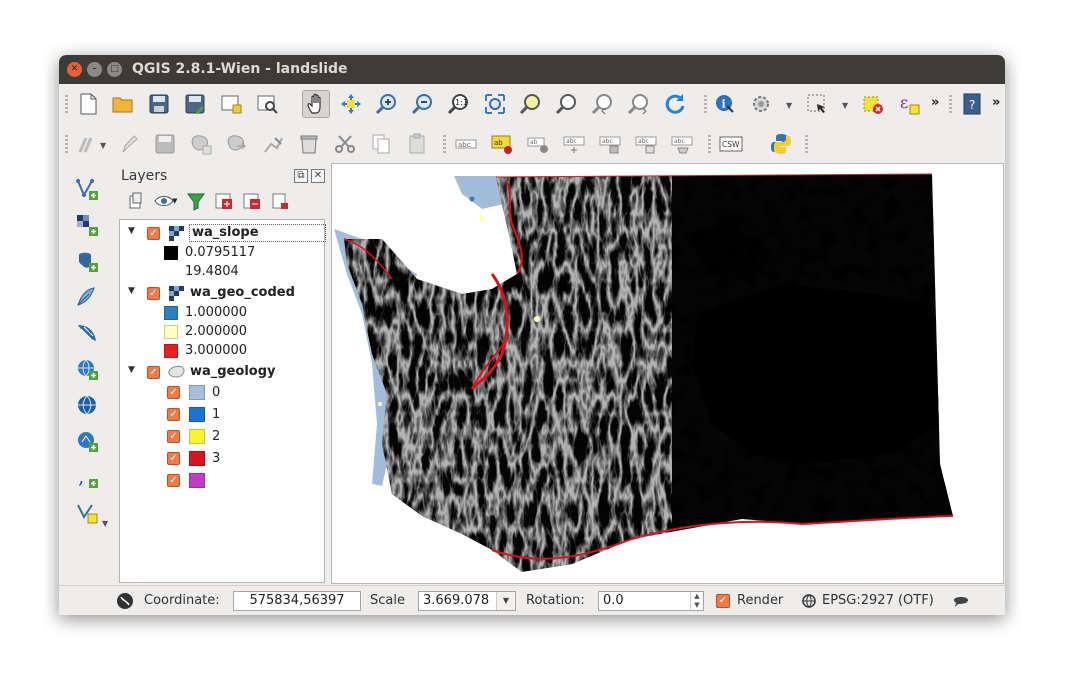 Image resolution: width=1067 pixels, height=685 pixels. Describe the element at coordinates (318, 176) in the screenshot. I see `close-panel-icon: ✕` at that location.